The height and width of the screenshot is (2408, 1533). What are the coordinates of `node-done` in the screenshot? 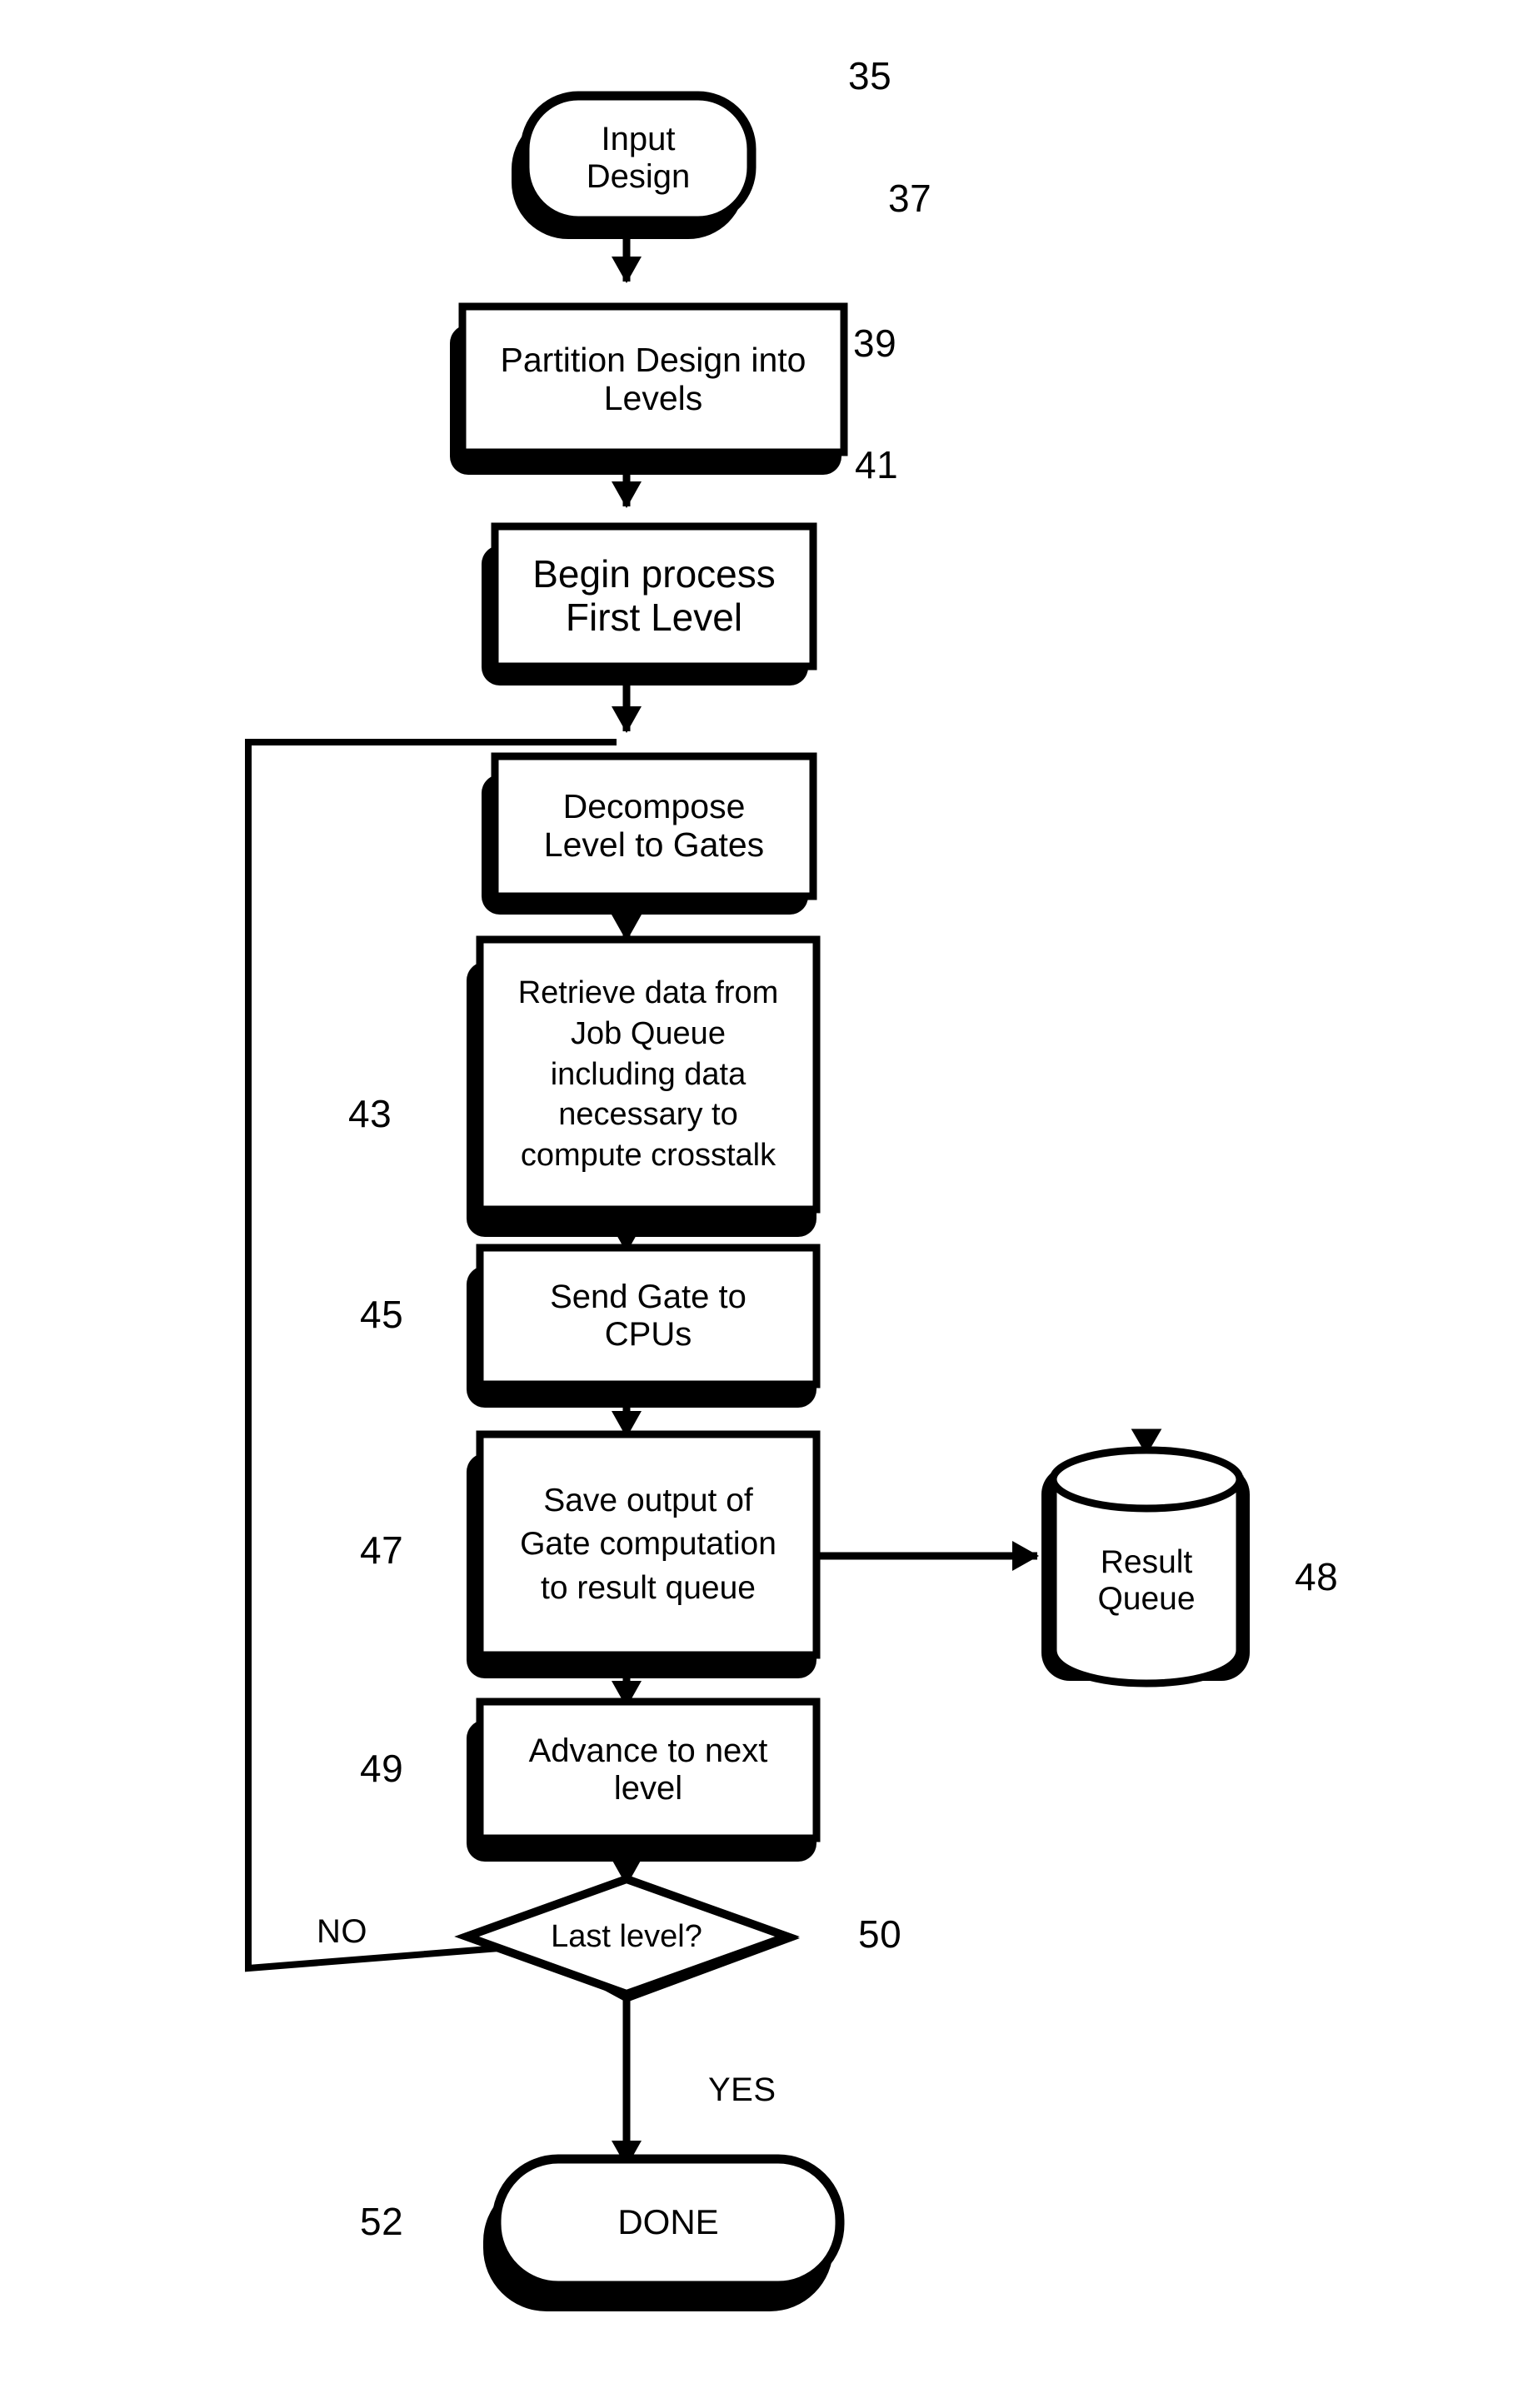 It's located at (668, 2222).